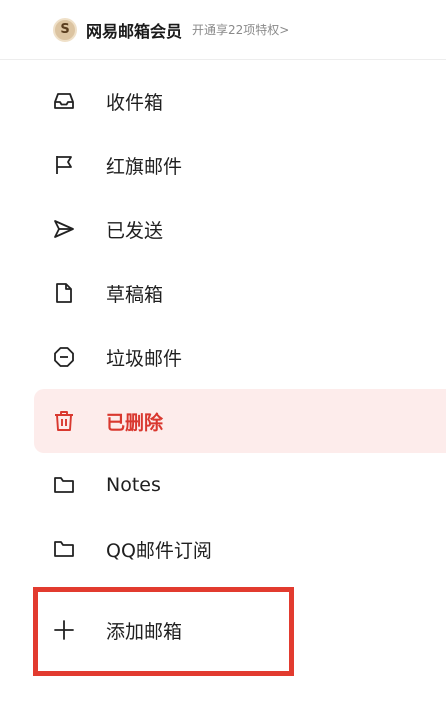 This screenshot has width=446, height=721. I want to click on folder-label: 已删除, so click(135, 422).